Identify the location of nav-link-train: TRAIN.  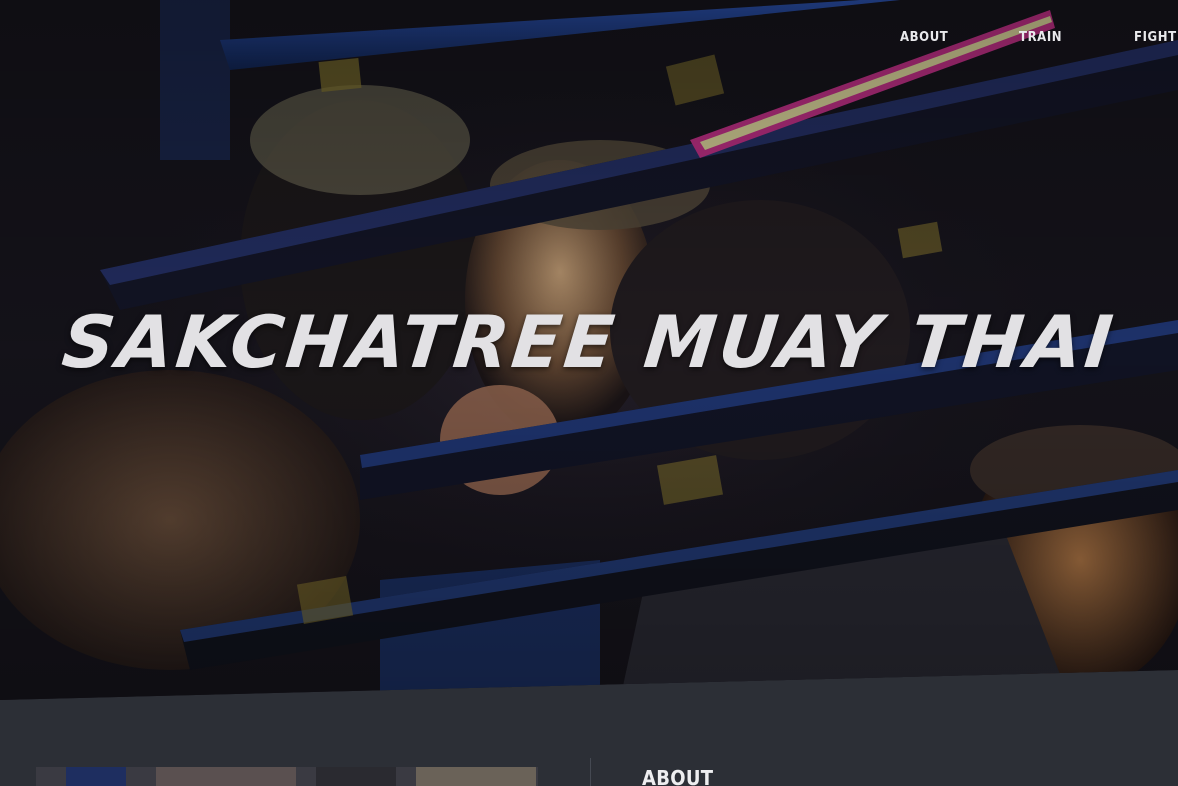
(1040, 37).